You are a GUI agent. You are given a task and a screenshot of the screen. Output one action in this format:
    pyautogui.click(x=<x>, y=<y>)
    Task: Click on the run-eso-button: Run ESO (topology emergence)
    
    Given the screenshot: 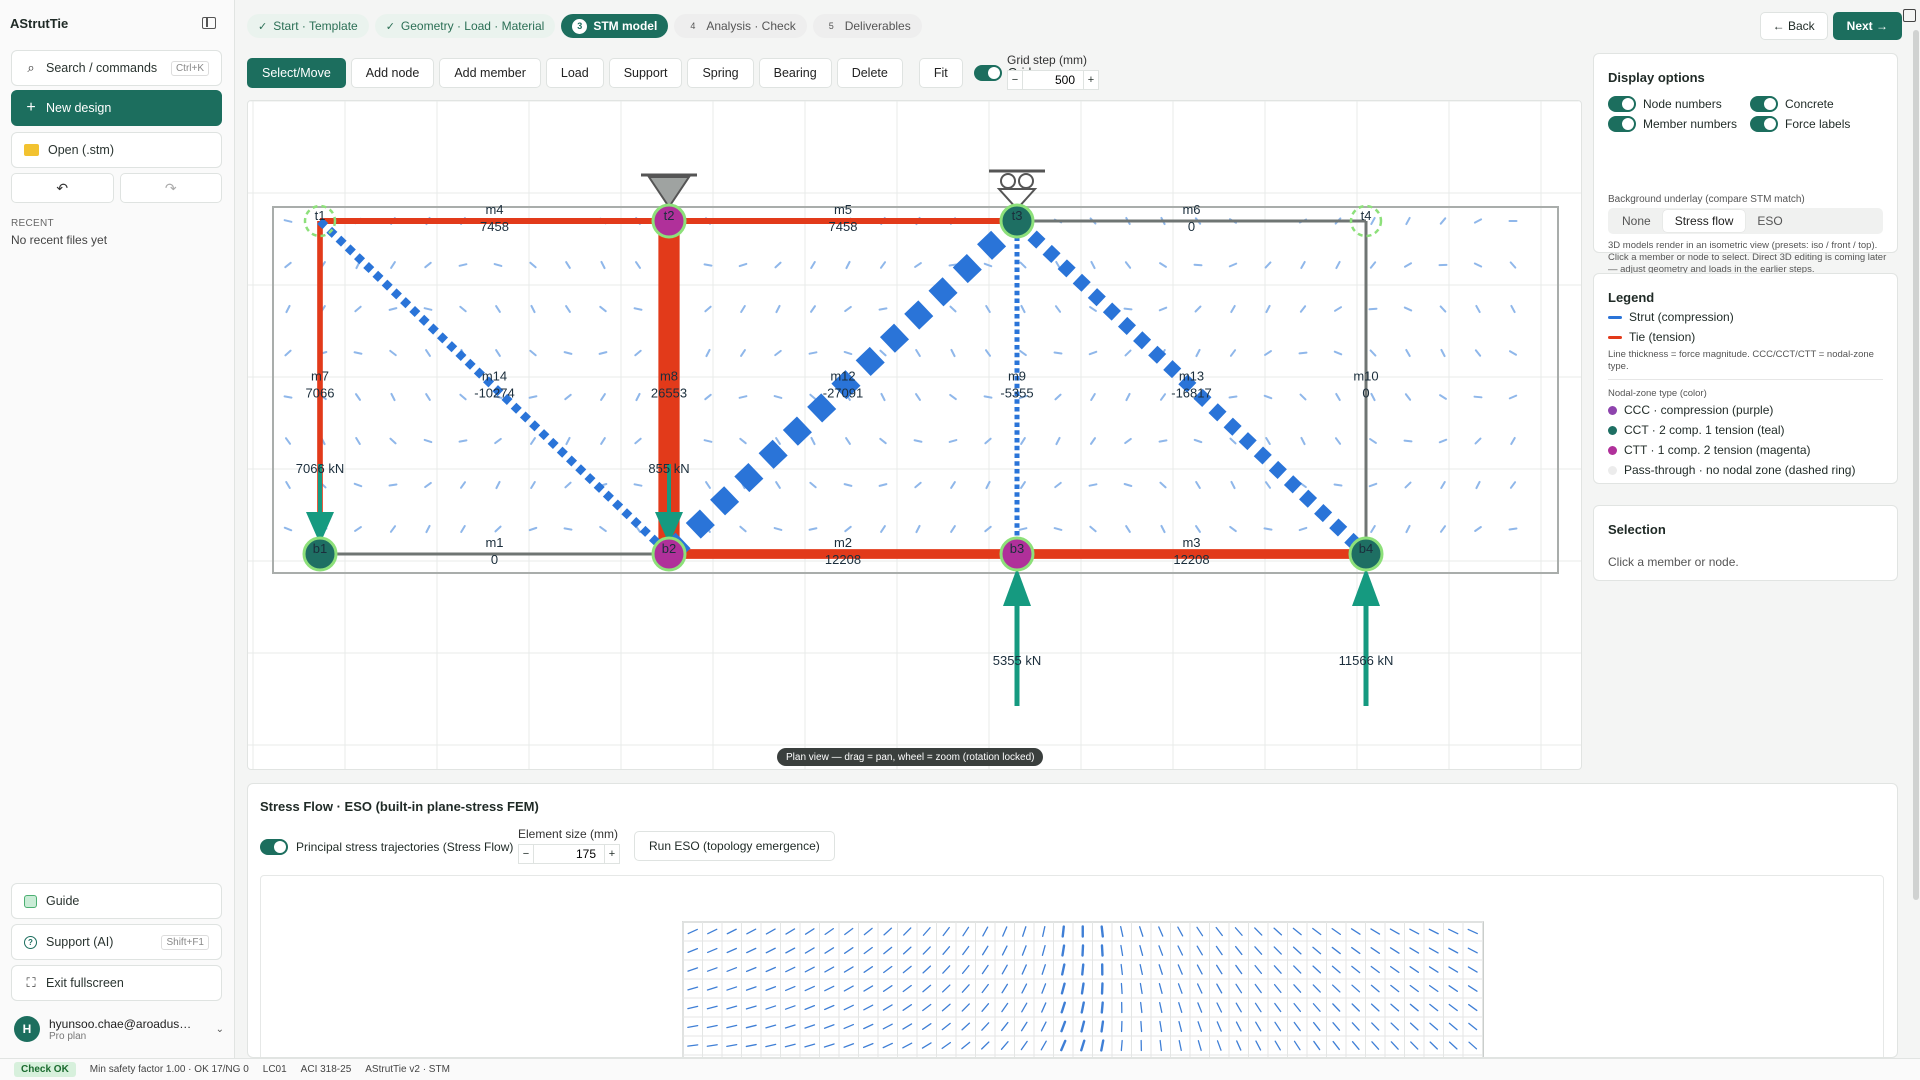 What is the action you would take?
    pyautogui.click(x=734, y=846)
    